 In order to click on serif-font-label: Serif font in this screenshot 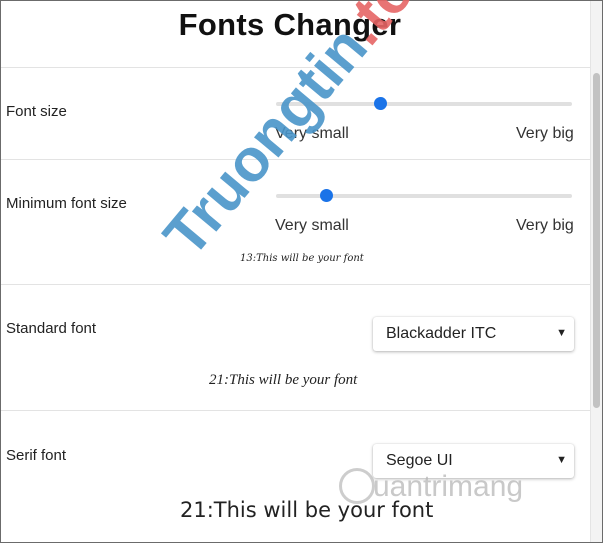, I will do `click(36, 455)`.